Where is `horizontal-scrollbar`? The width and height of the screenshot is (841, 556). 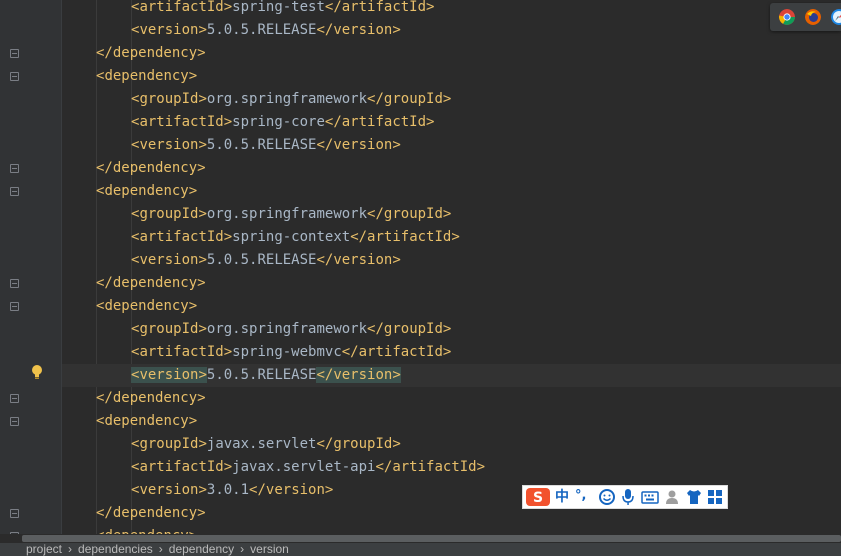 horizontal-scrollbar is located at coordinates (420, 538).